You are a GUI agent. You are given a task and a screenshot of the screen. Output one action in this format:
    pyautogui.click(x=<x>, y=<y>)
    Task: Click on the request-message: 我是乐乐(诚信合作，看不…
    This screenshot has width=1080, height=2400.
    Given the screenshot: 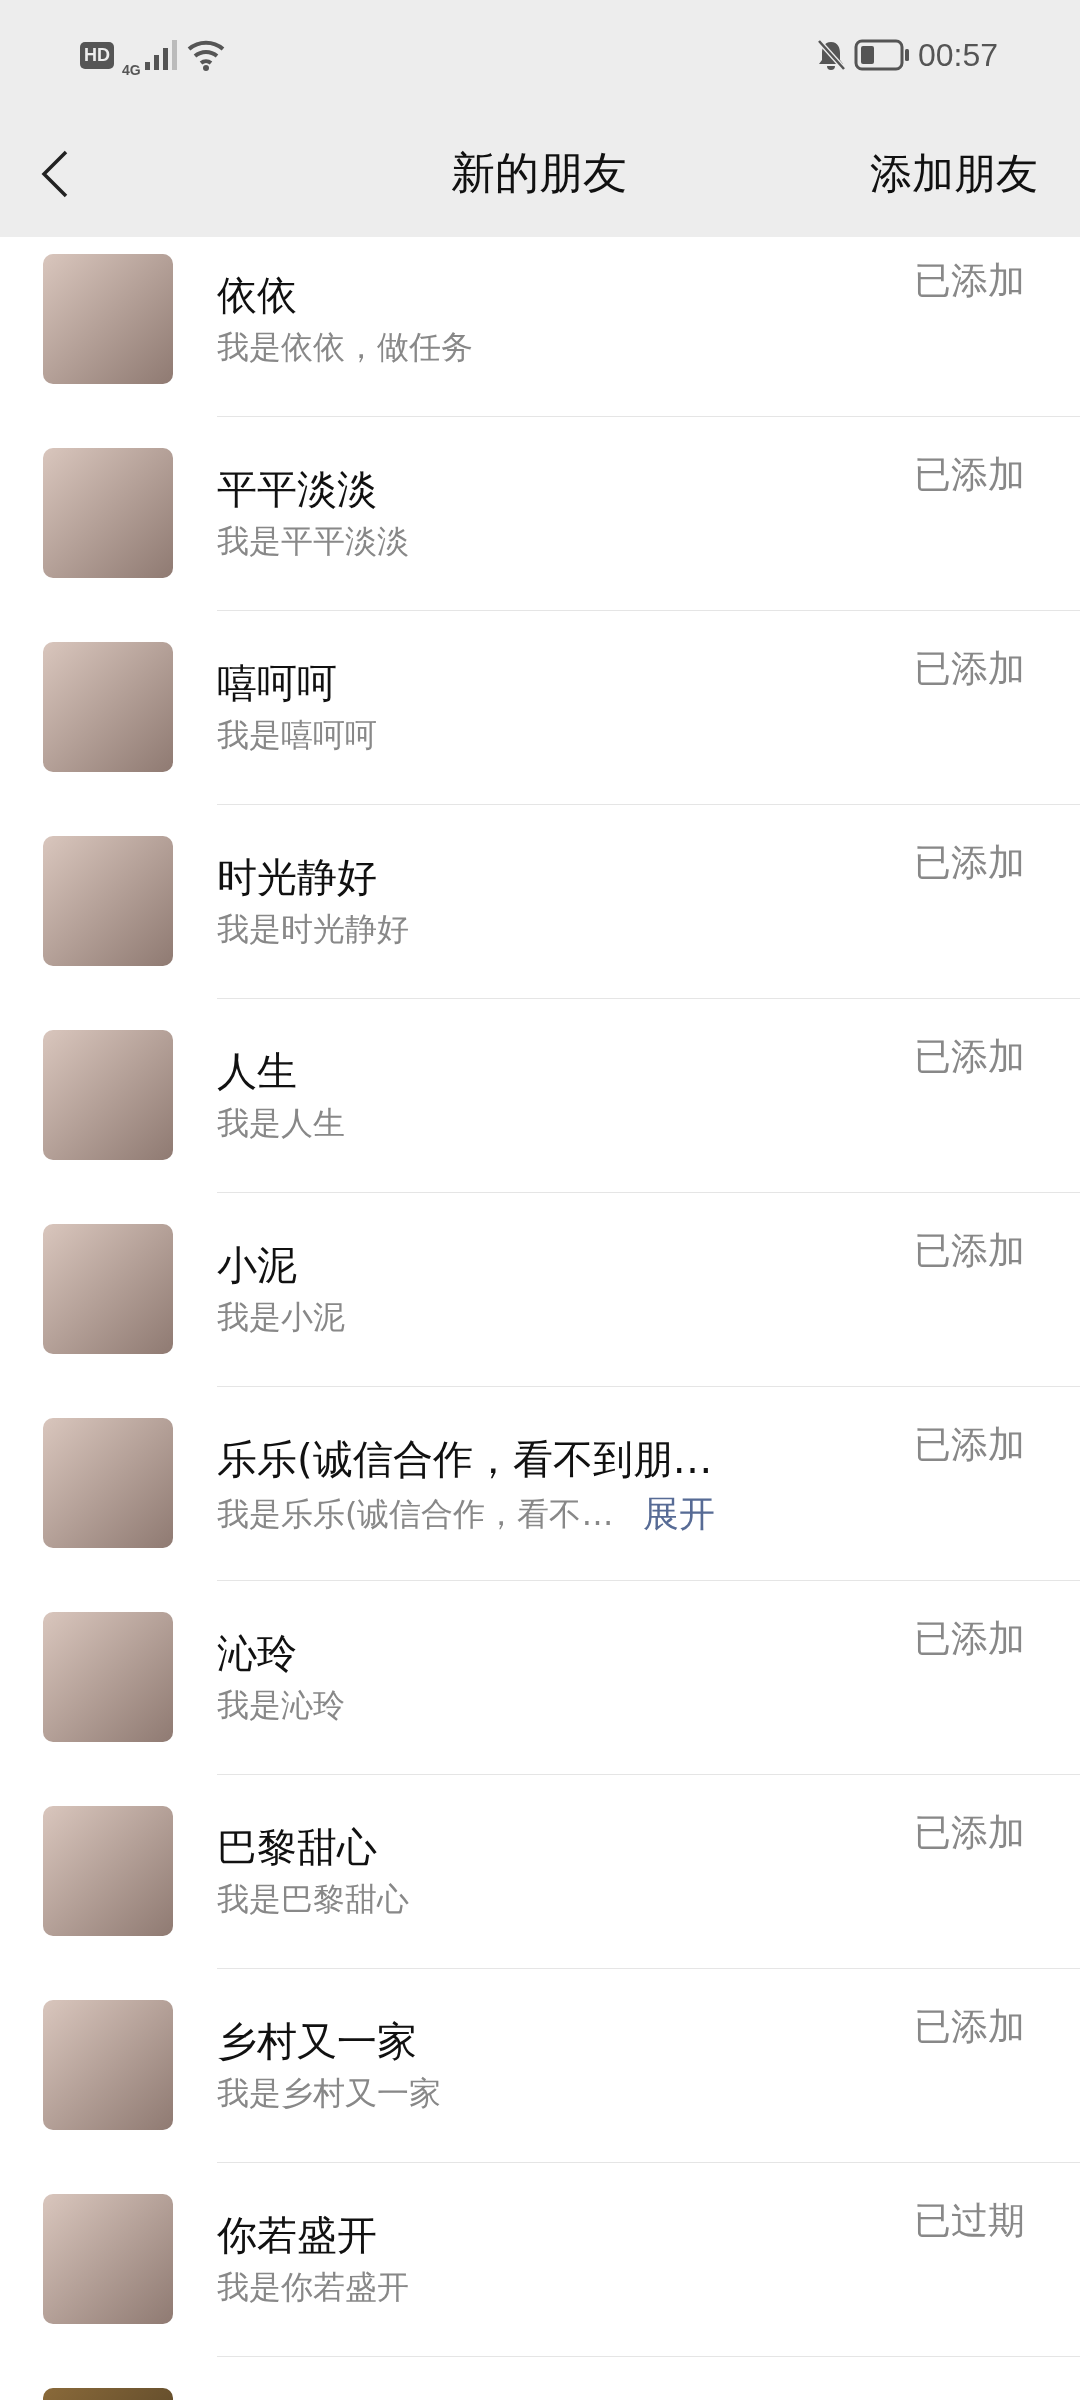 What is the action you would take?
    pyautogui.click(x=415, y=1514)
    